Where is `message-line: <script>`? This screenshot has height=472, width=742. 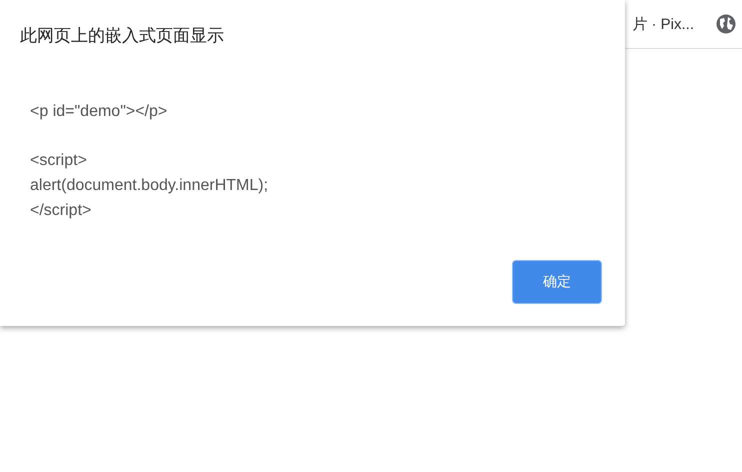 message-line: <script> is located at coordinates (59, 161).